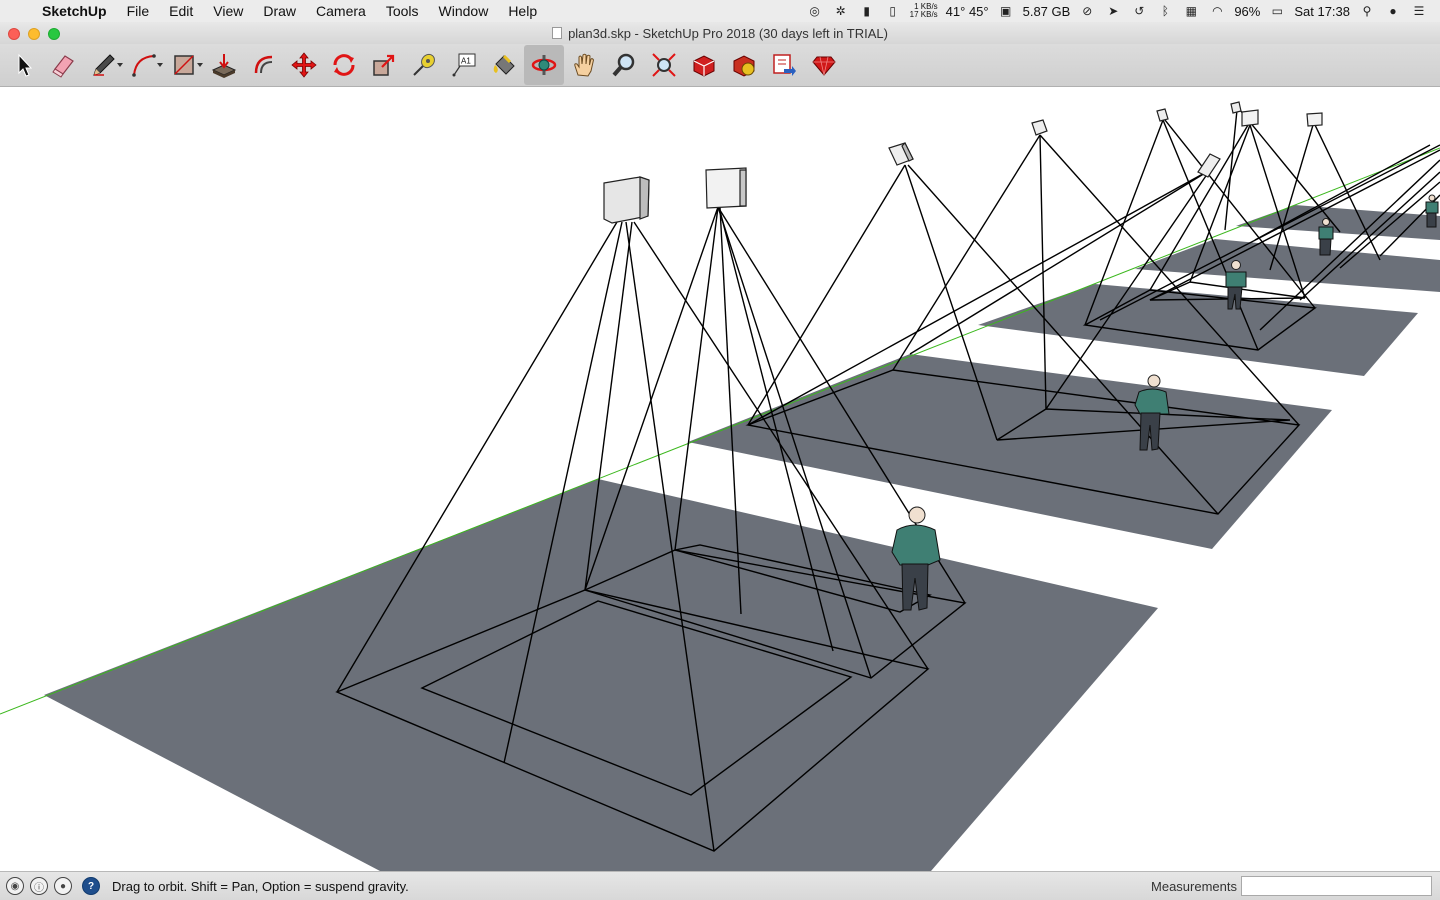  What do you see at coordinates (228, 11) in the screenshot?
I see `menu-view: View` at bounding box center [228, 11].